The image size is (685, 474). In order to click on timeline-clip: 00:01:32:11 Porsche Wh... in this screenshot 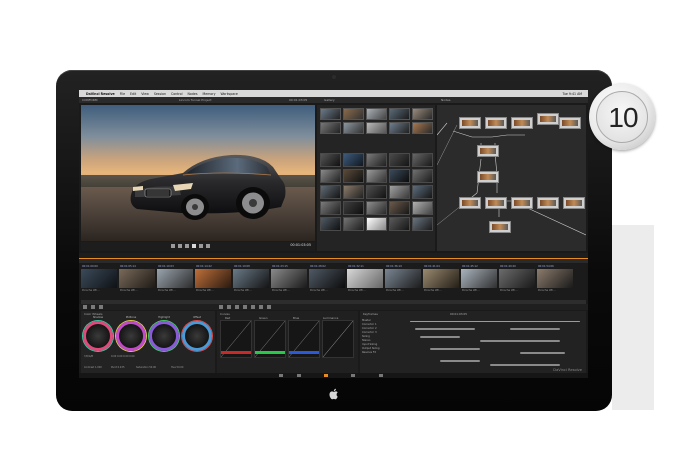, I will do `click(365, 282)`.